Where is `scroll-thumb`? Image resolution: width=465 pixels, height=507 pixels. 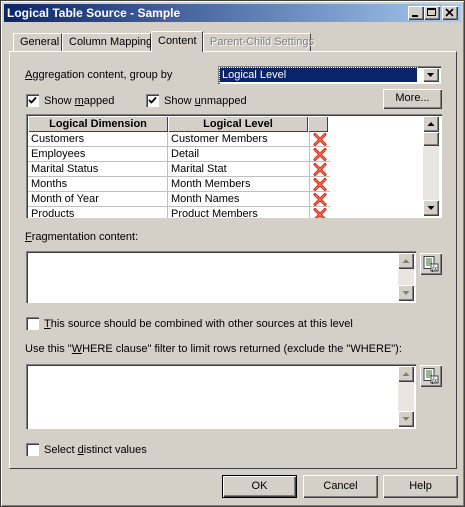
scroll-thumb is located at coordinates (431, 139).